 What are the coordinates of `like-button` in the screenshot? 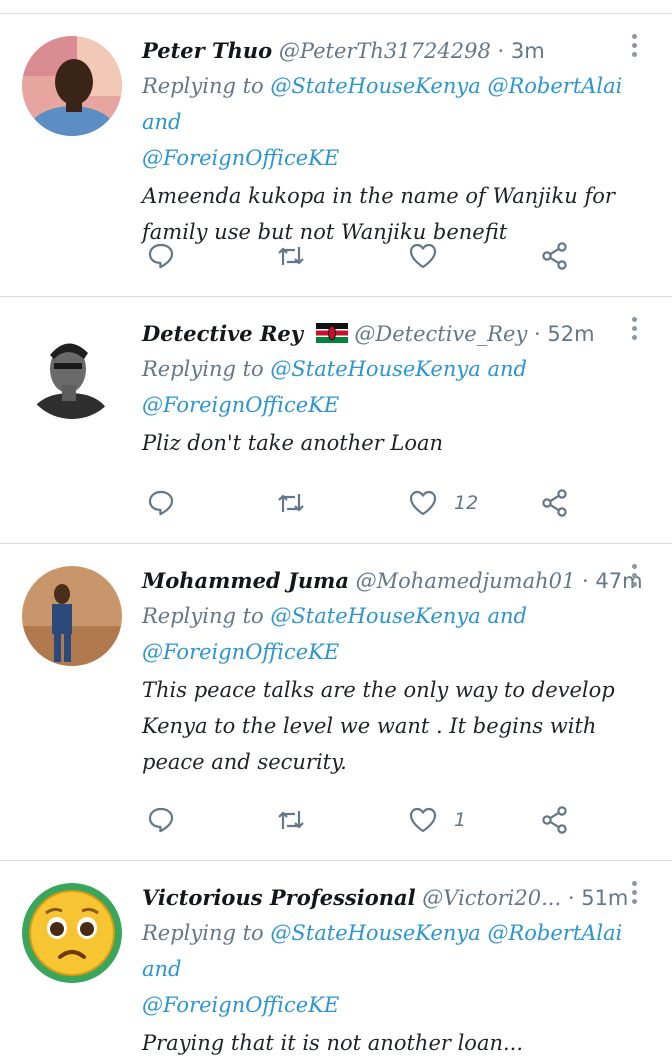 It's located at (431, 256).